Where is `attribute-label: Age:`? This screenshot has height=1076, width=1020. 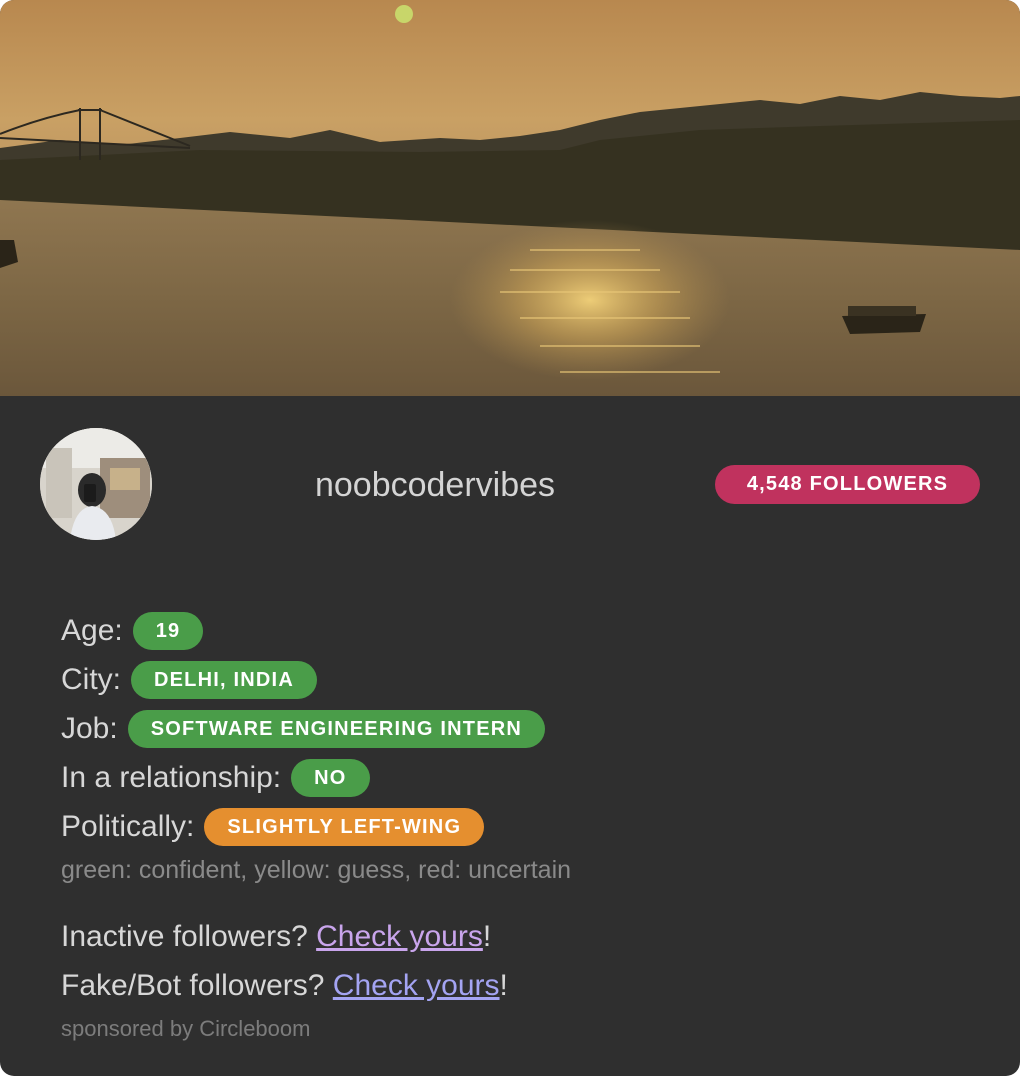 attribute-label: Age: is located at coordinates (92, 630).